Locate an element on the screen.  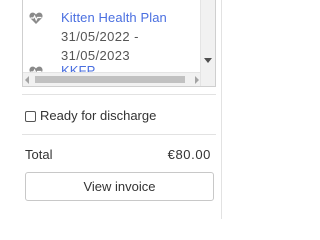
total-value: €80.00 is located at coordinates (189, 154).